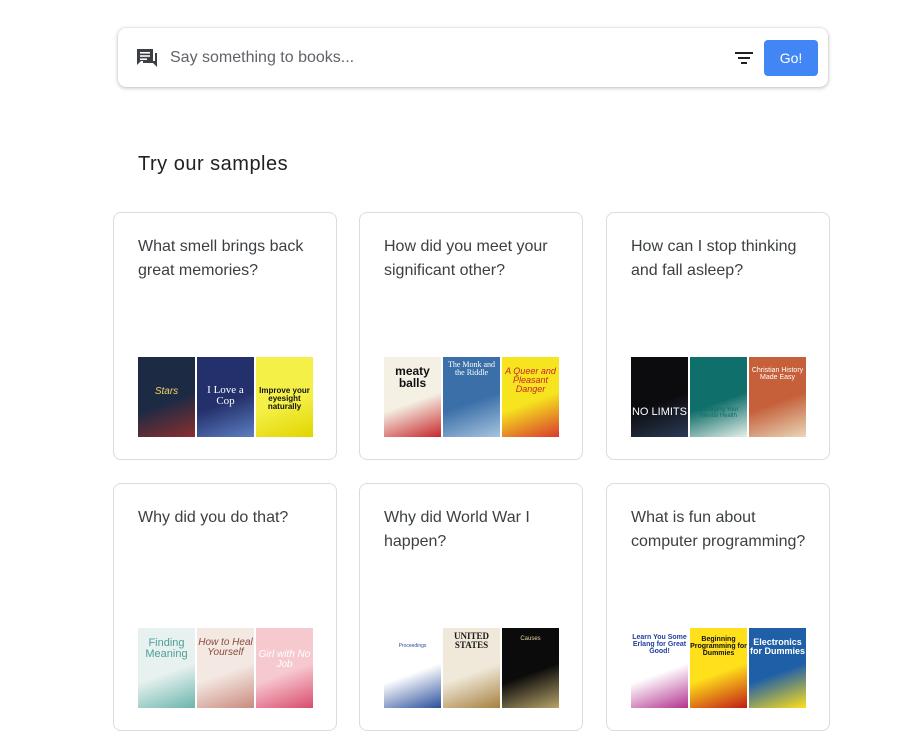  I want to click on search-bar: Go!, so click(473, 57).